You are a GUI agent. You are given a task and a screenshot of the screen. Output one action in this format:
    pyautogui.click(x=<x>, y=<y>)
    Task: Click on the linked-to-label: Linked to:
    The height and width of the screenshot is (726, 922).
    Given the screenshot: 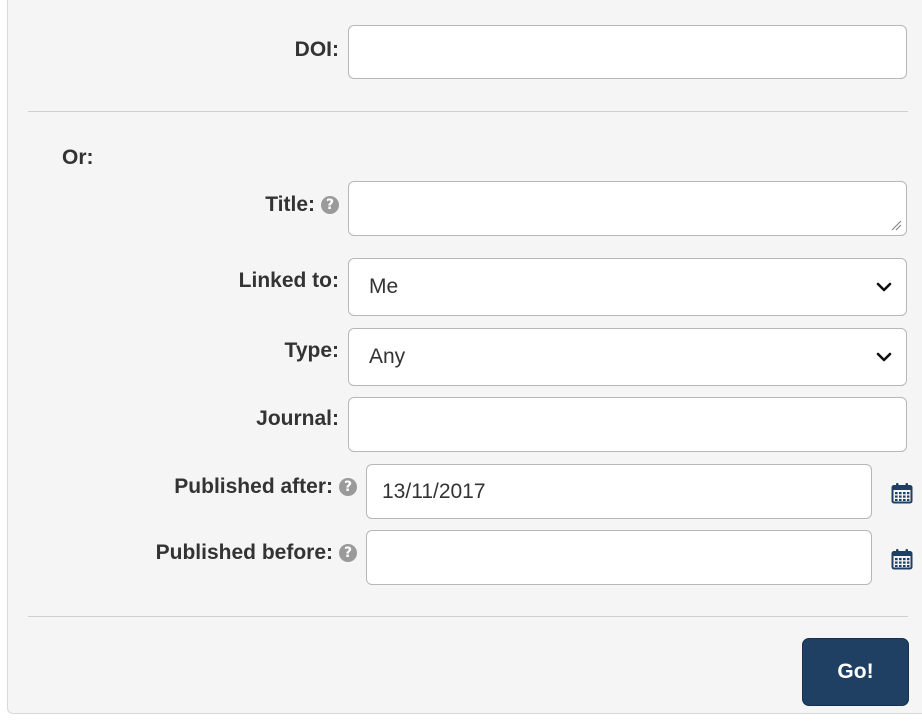 What is the action you would take?
    pyautogui.click(x=289, y=281)
    